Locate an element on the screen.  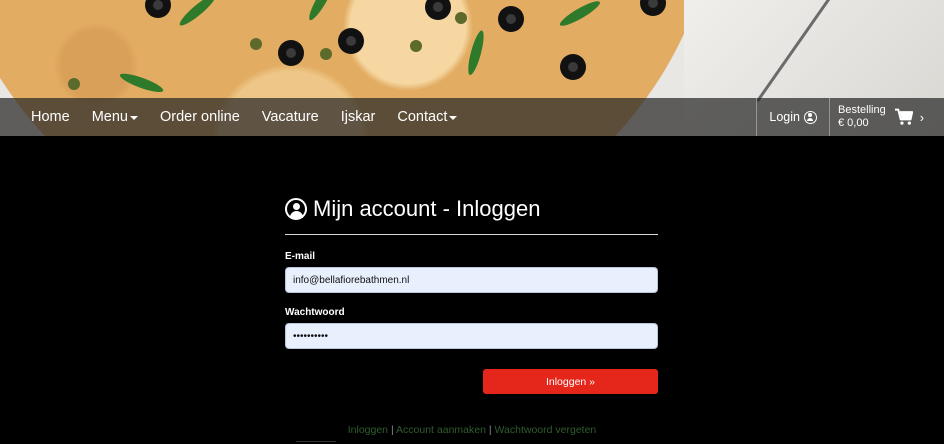
nav-item-label: Contact is located at coordinates (422, 117).